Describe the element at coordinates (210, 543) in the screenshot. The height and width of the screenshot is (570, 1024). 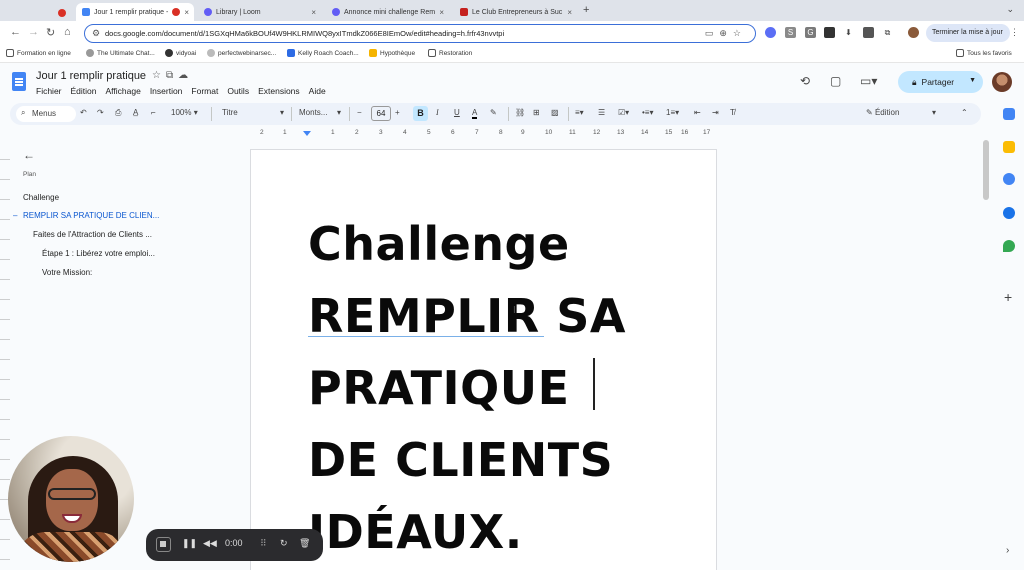
I see `rewind-icon: ◀◀` at that location.